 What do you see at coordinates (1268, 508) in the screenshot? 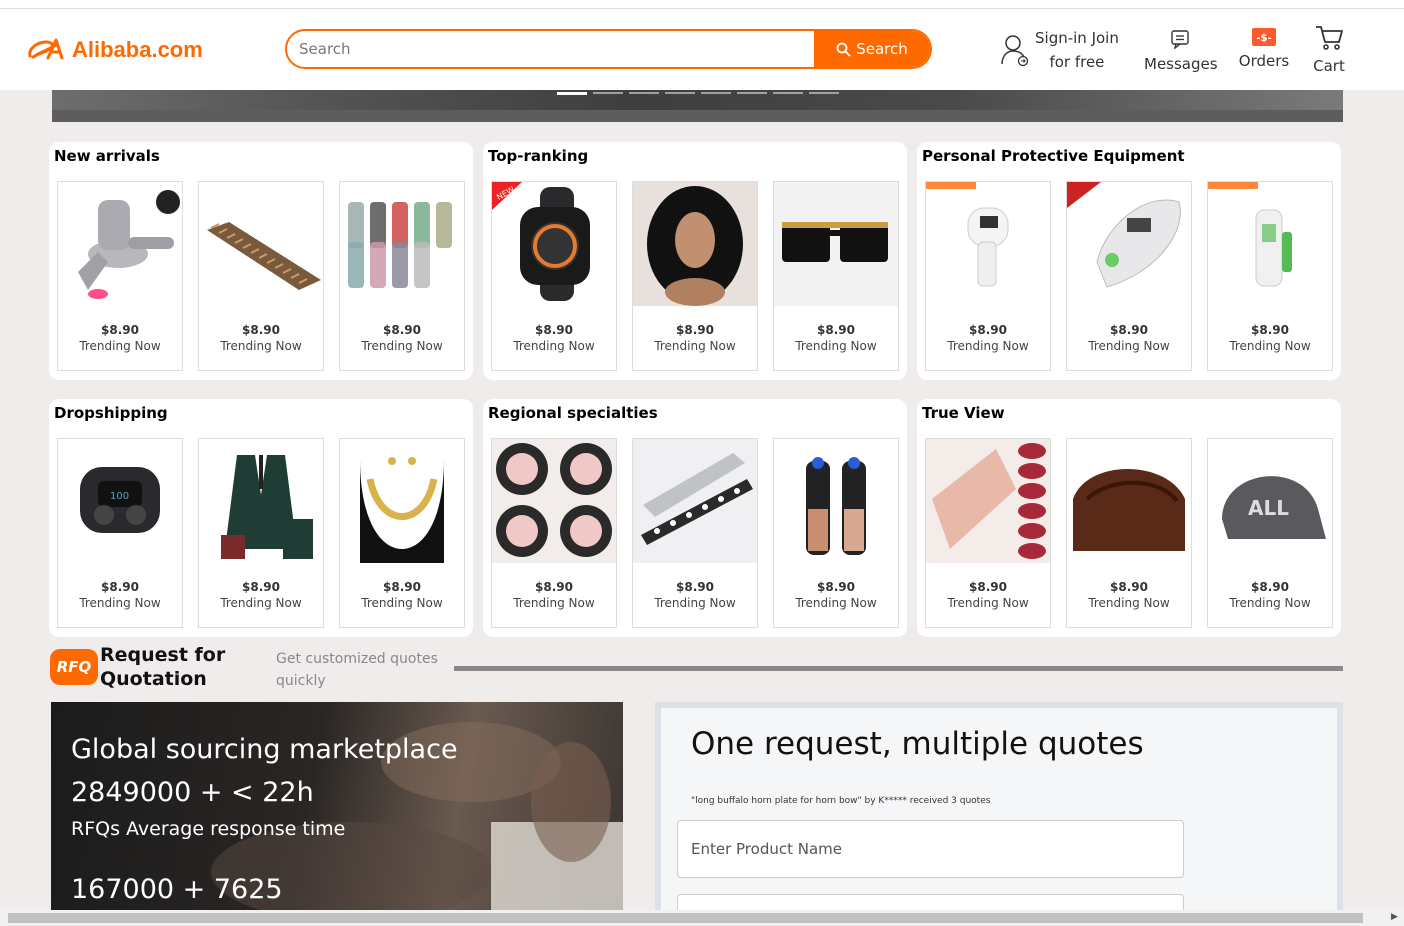
I see `svg-text: ALL` at bounding box center [1268, 508].